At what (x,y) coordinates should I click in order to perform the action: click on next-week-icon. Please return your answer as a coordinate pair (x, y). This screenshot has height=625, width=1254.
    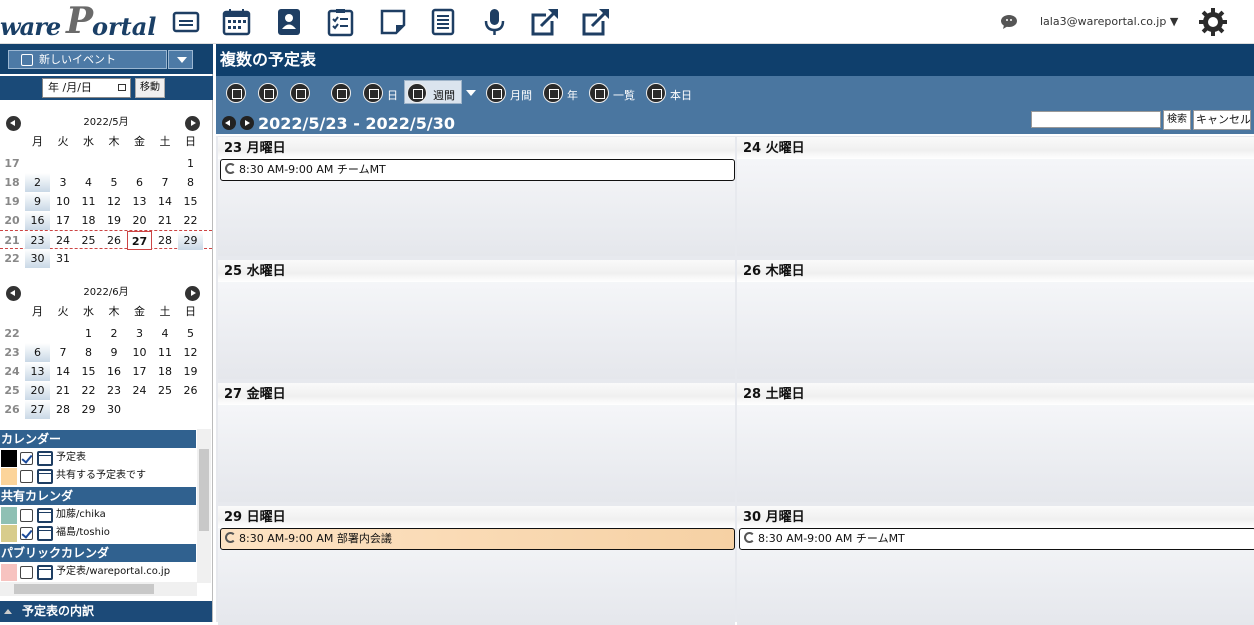
    Looking at the image, I should click on (247, 123).